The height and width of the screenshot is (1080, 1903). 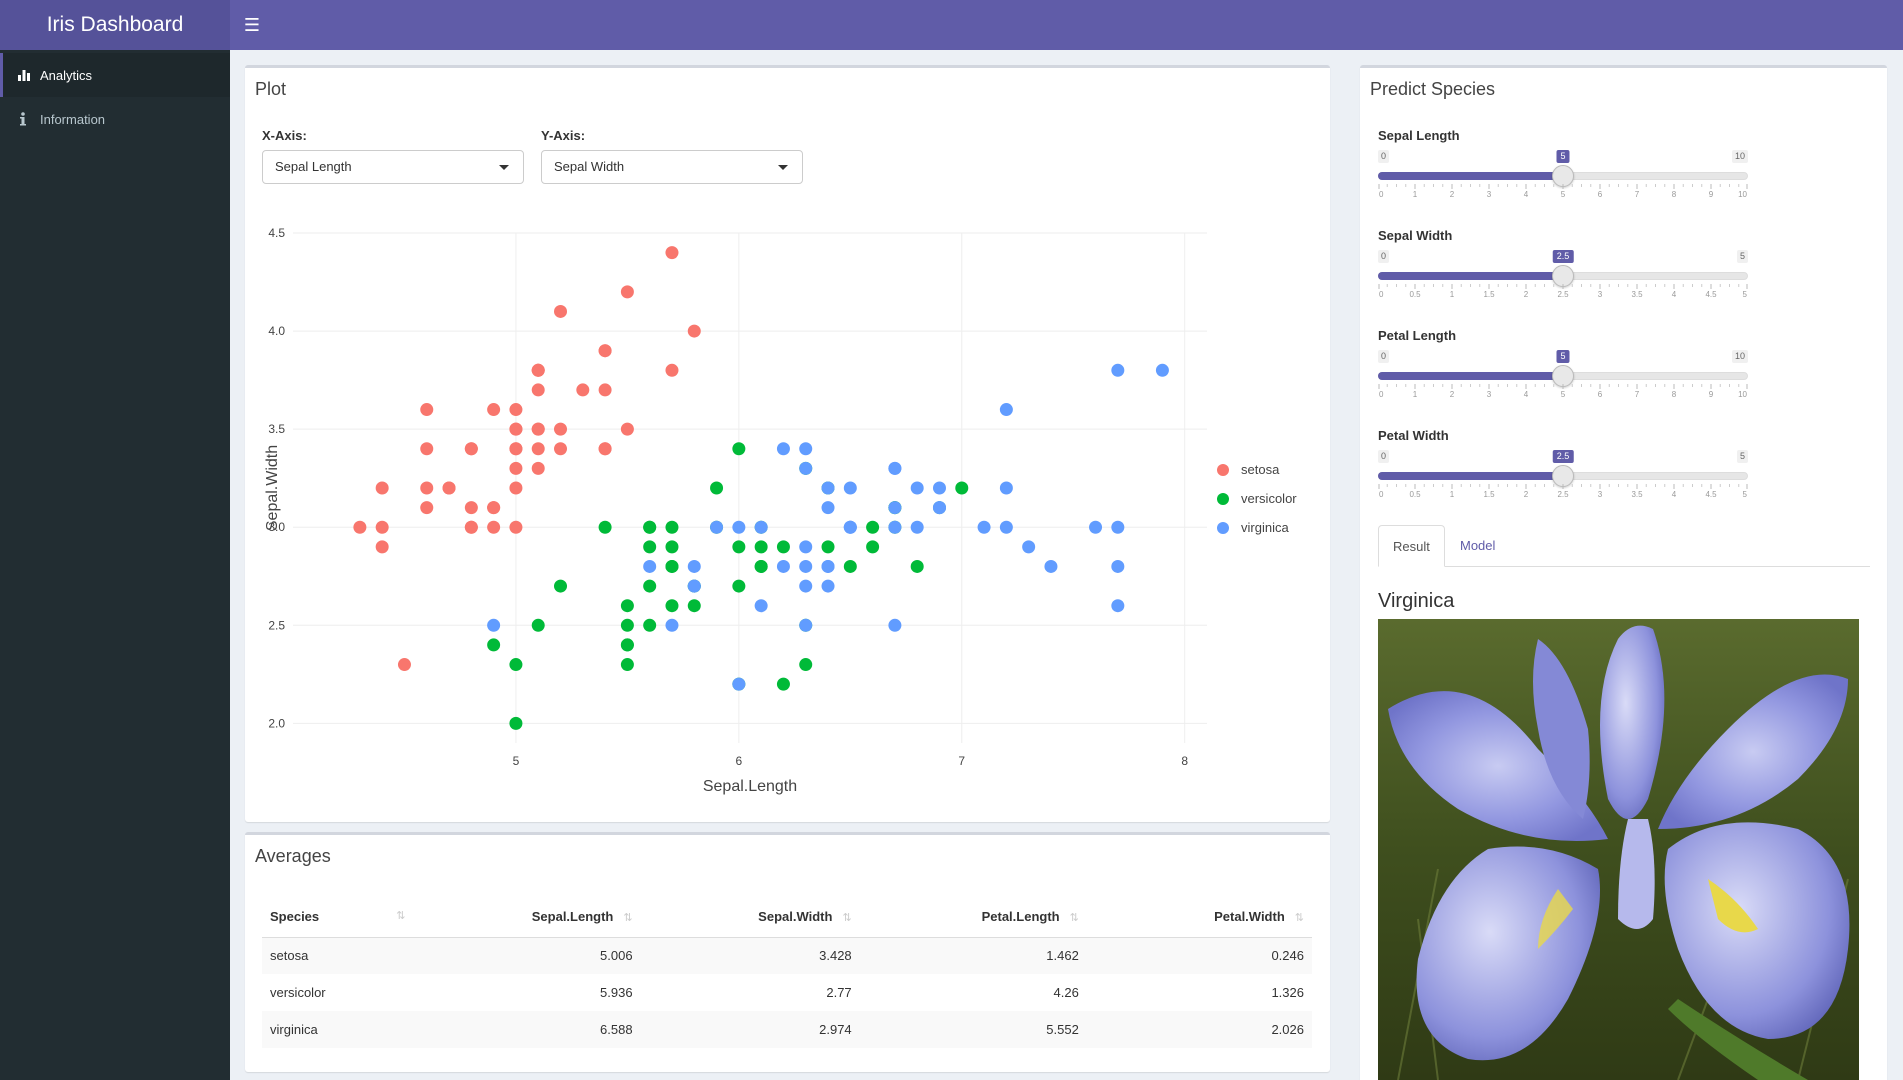 I want to click on x-axis-select: Sepal Length, so click(x=393, y=167).